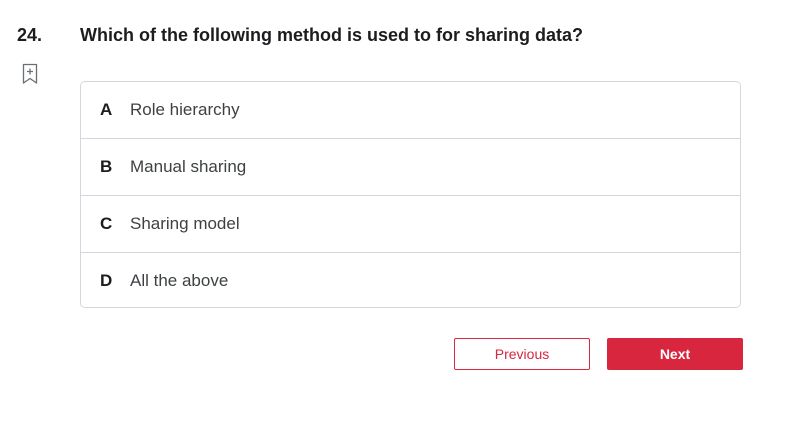 The image size is (798, 430). I want to click on option-letter: B, so click(106, 166).